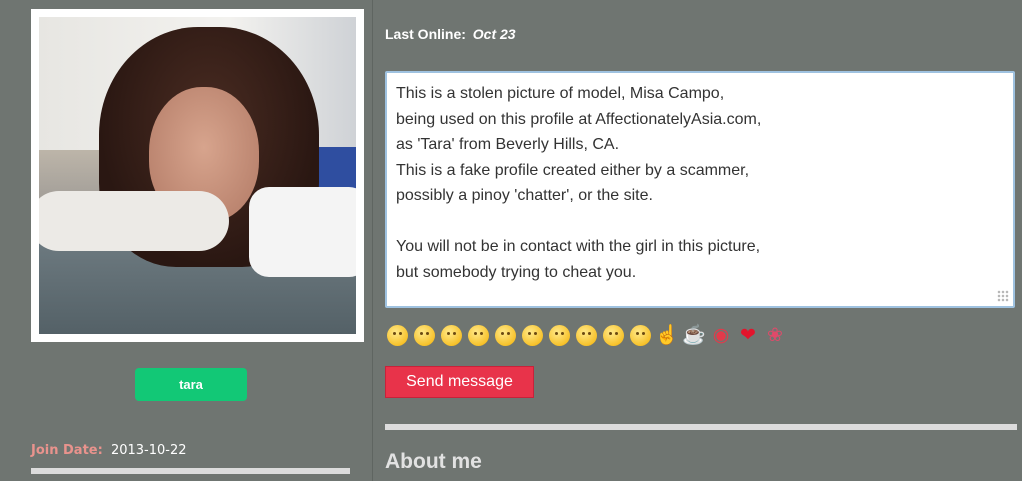 This screenshot has height=481, width=1022. I want to click on message-line: but somebody trying to cheat you., so click(516, 272).